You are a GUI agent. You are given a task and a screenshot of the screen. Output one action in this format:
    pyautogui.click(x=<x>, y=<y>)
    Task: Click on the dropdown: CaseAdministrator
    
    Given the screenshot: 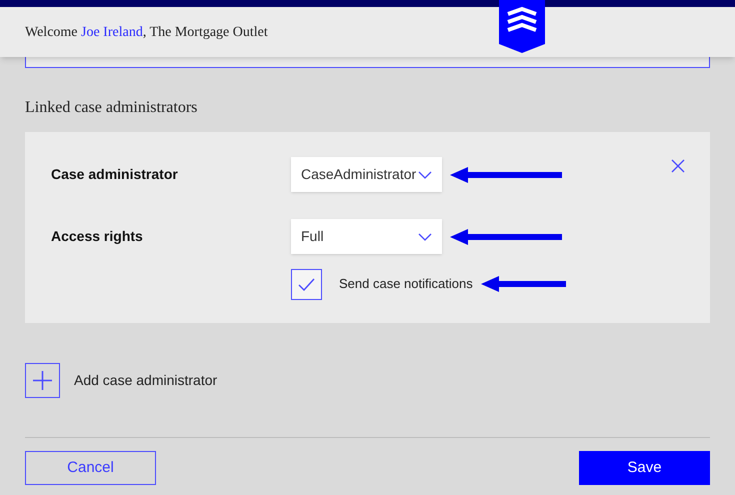 What is the action you would take?
    pyautogui.click(x=366, y=174)
    